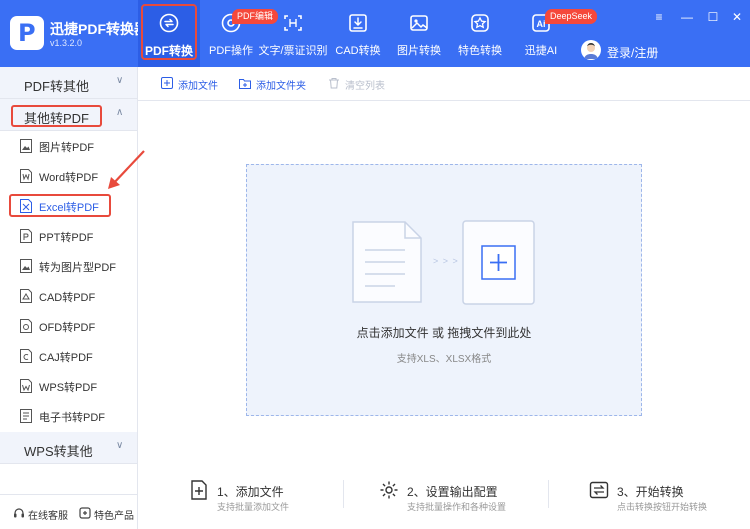  What do you see at coordinates (419, 23) in the screenshot?
I see `image-icon` at bounding box center [419, 23].